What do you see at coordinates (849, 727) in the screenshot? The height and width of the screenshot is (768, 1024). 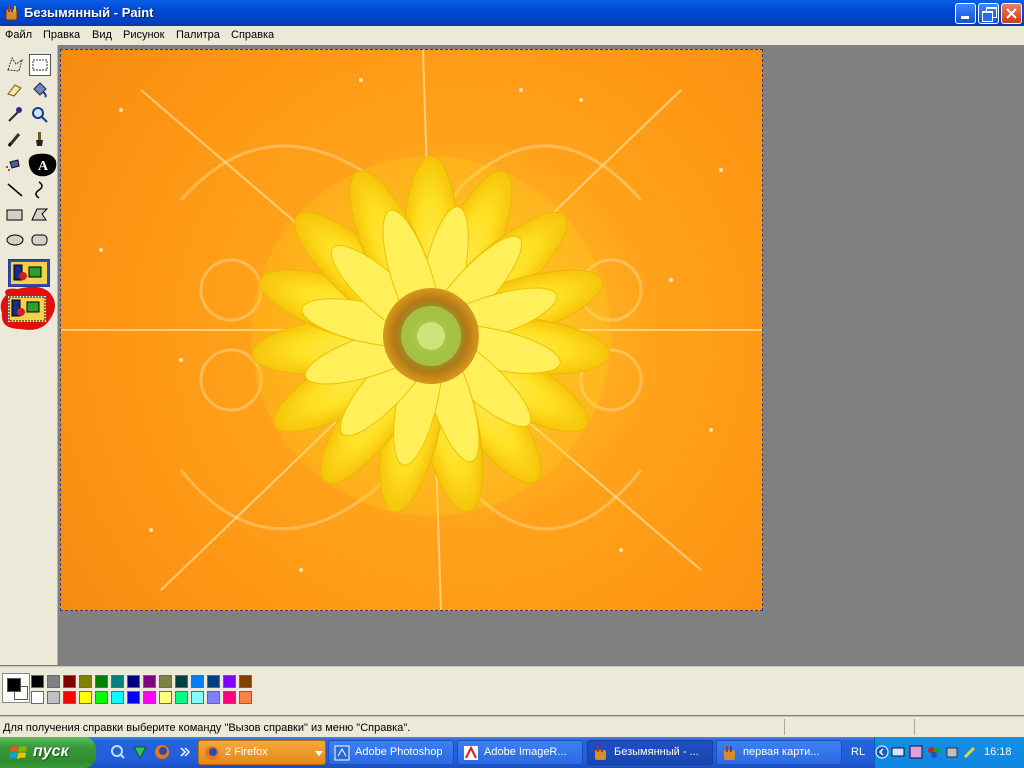 I see `status-coords-cell` at bounding box center [849, 727].